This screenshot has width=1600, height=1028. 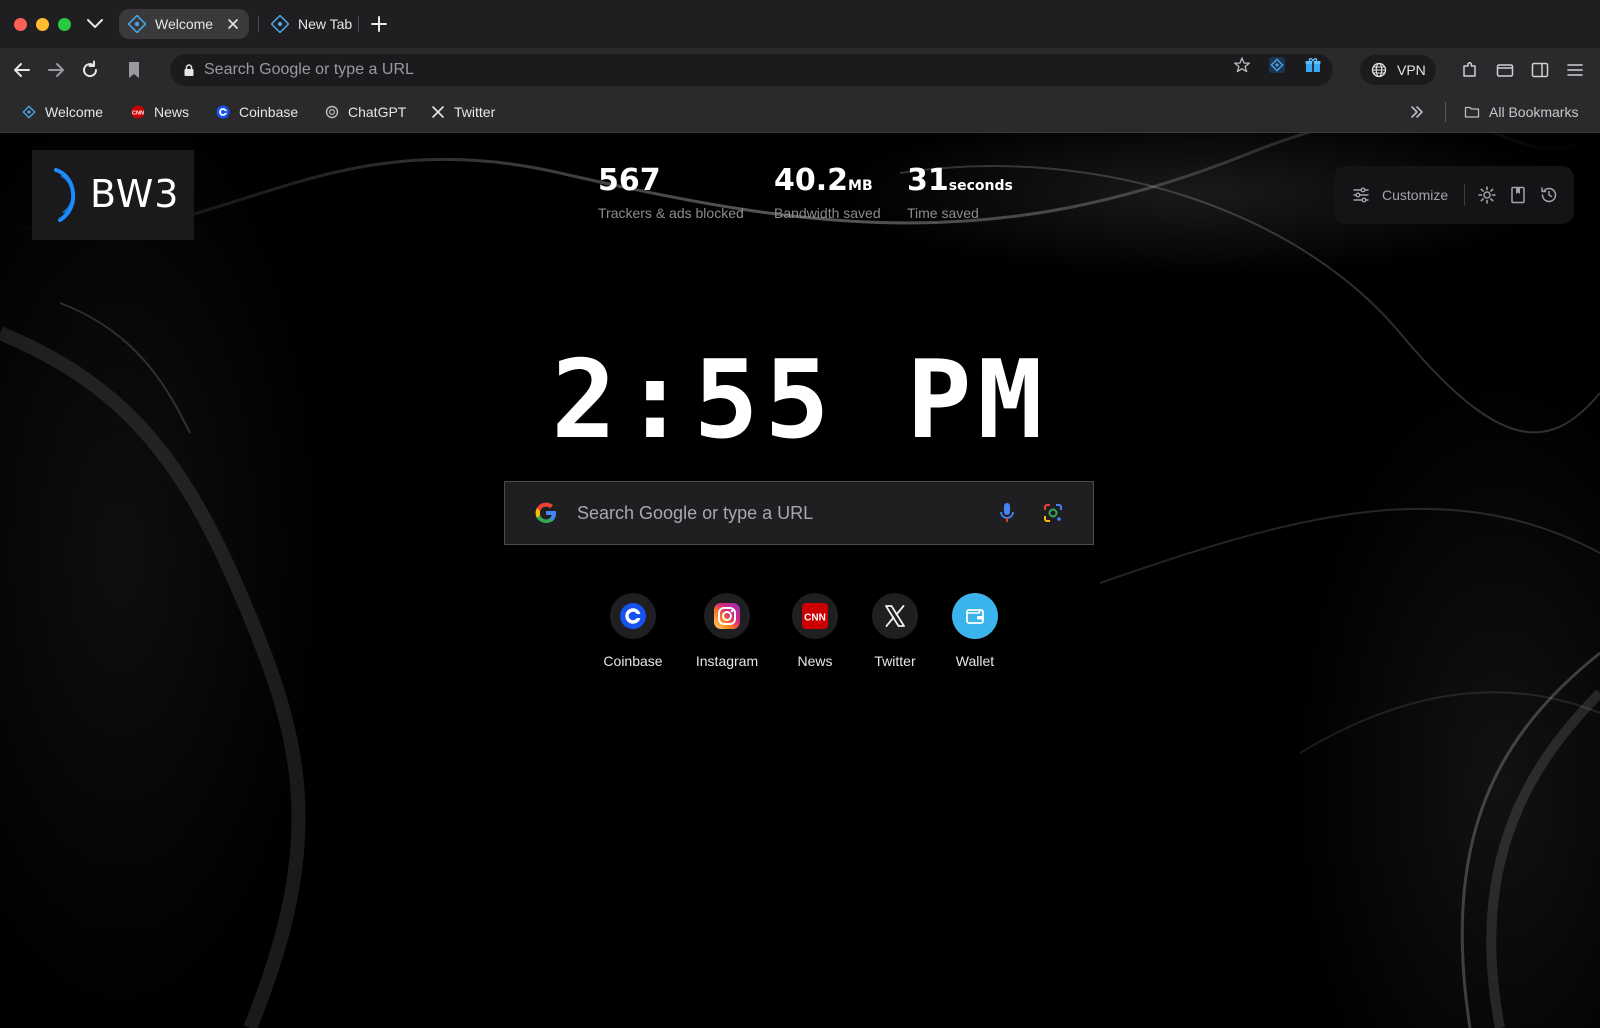 I want to click on tab-label: New Tab, so click(x=325, y=24).